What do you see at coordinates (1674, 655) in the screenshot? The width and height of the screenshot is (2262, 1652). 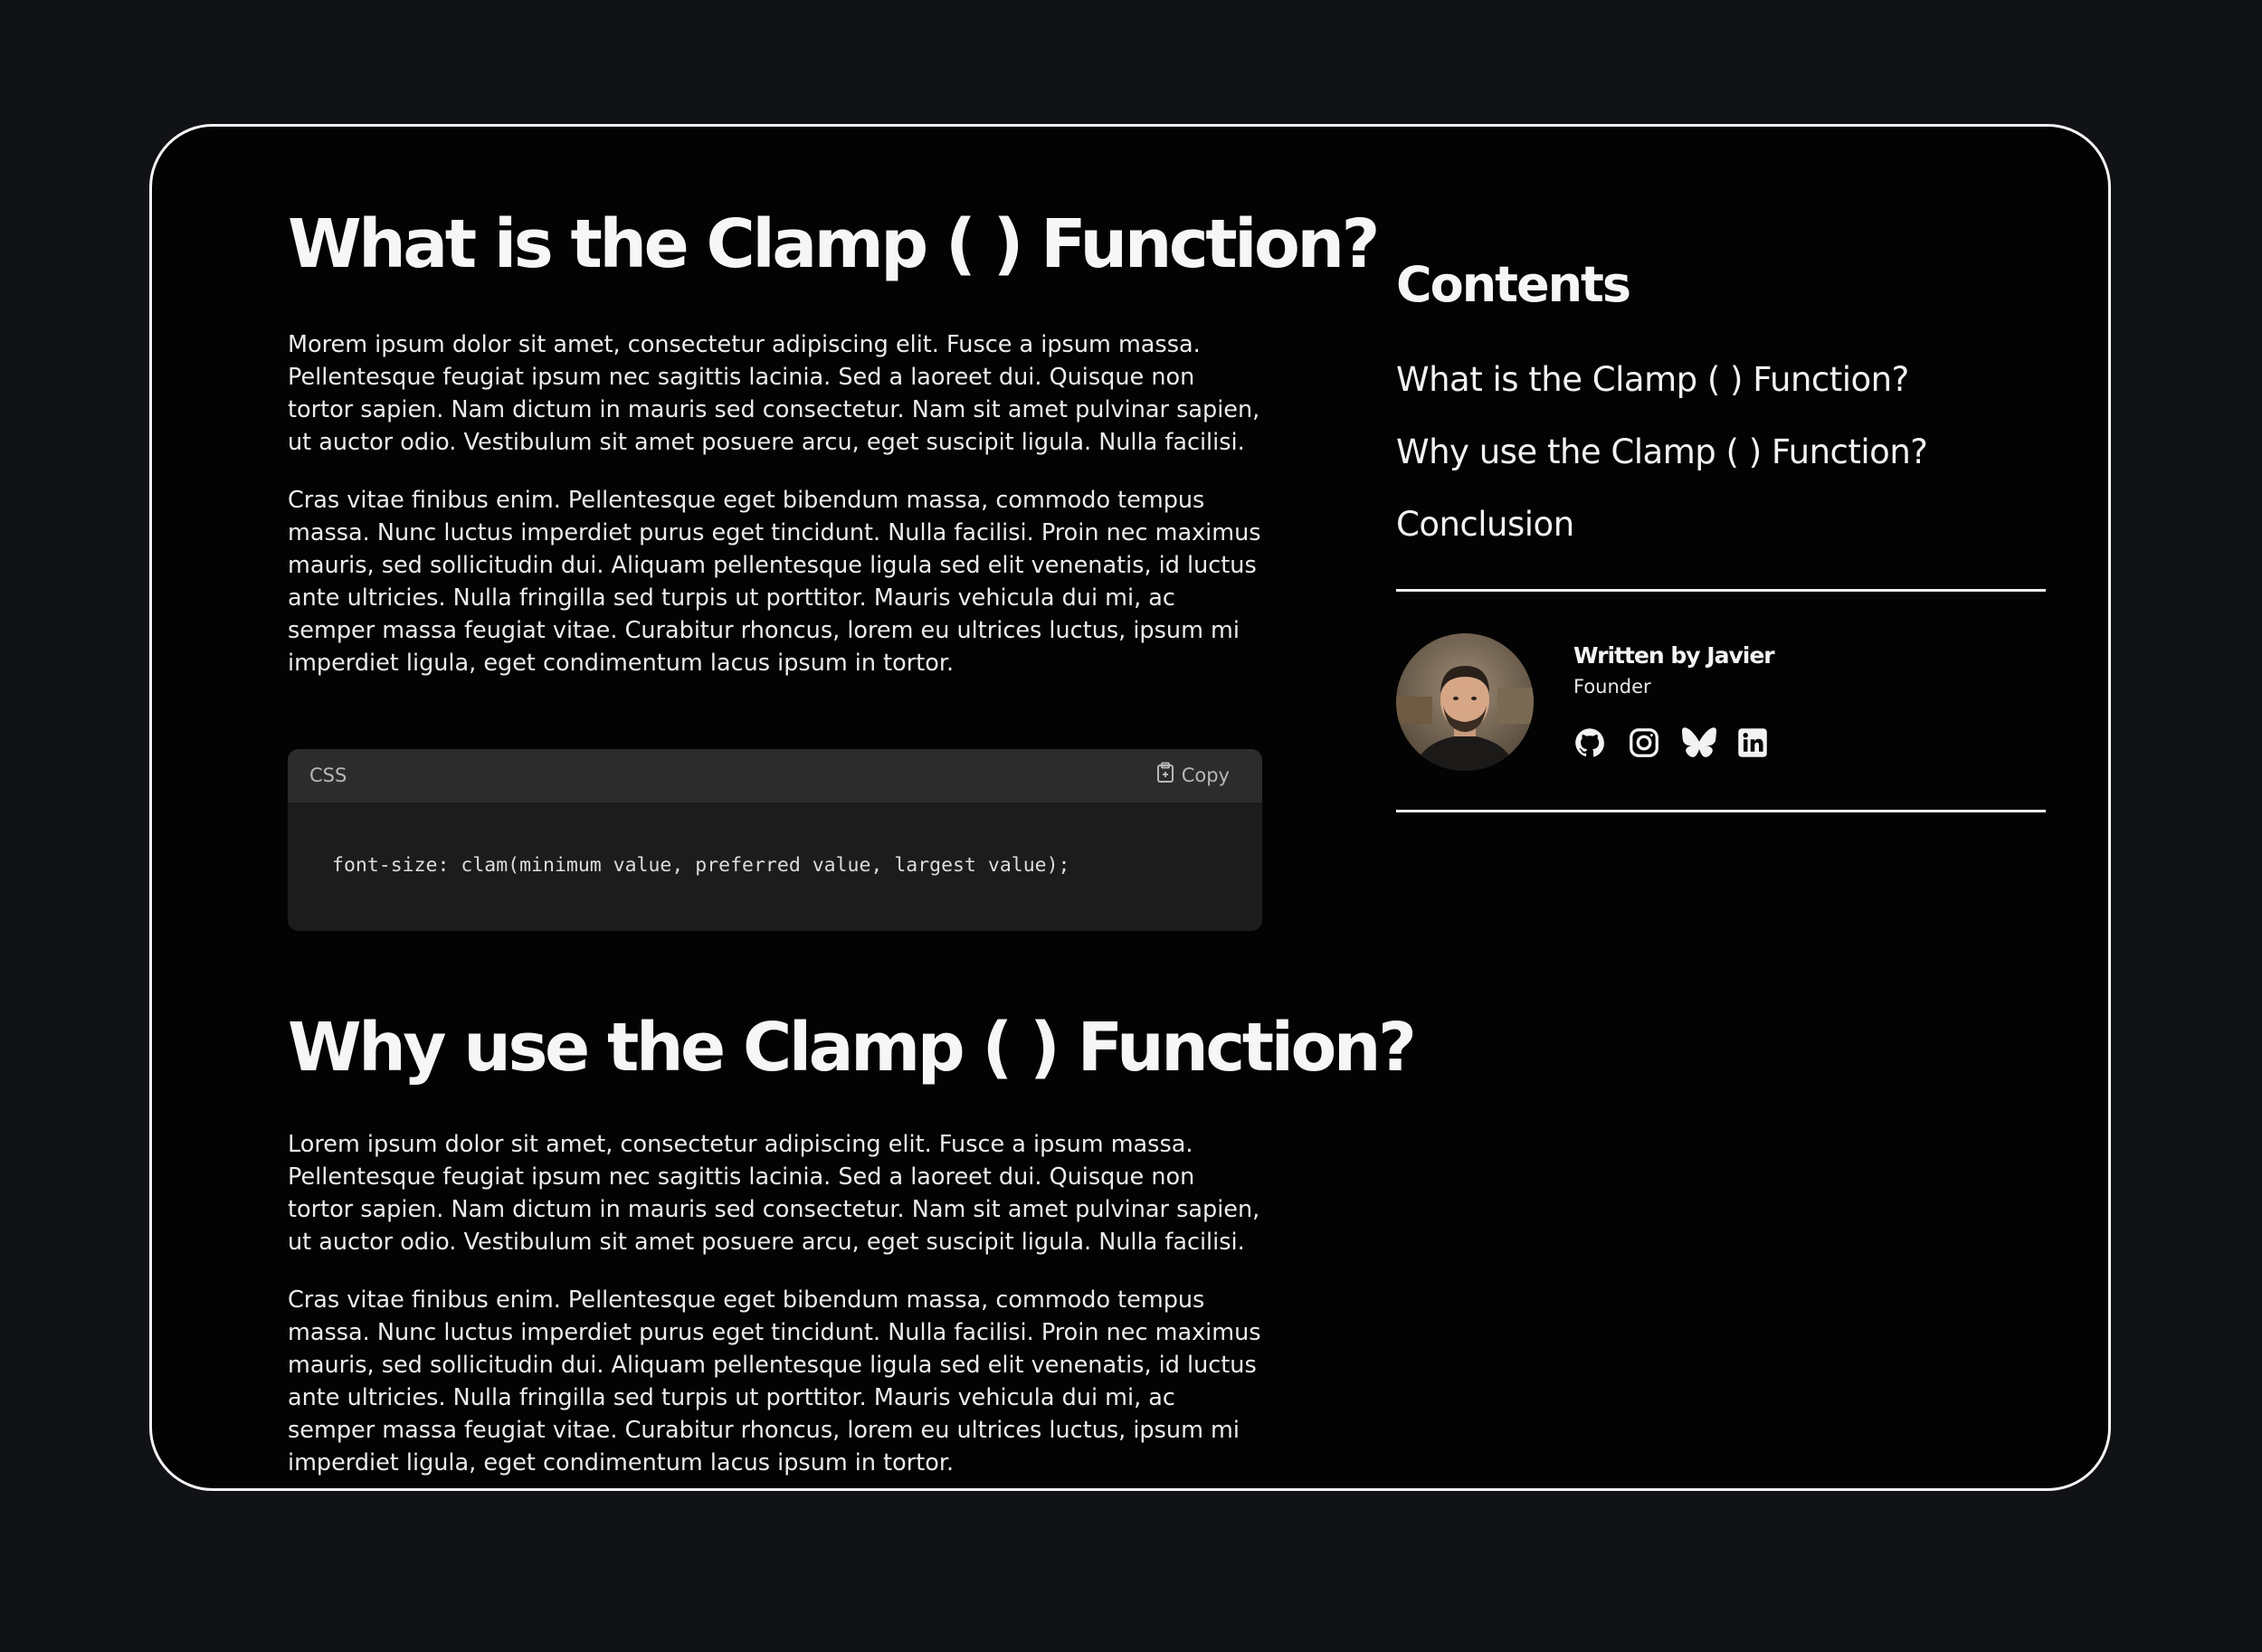 I see `author-name: Written by Javier` at bounding box center [1674, 655].